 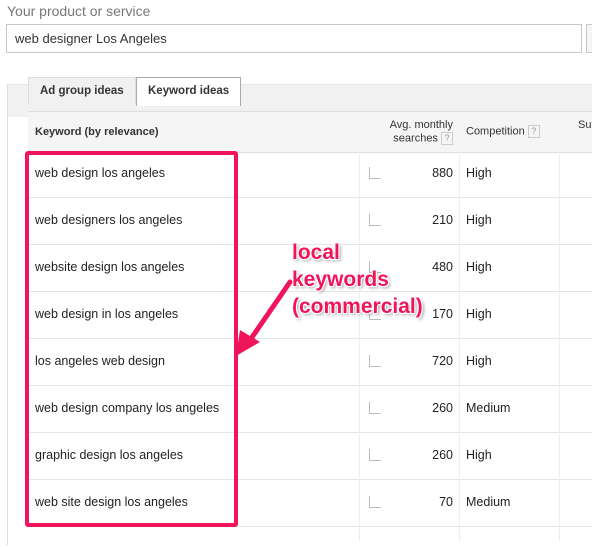 I want to click on header-competition: Competition ?, so click(x=503, y=131).